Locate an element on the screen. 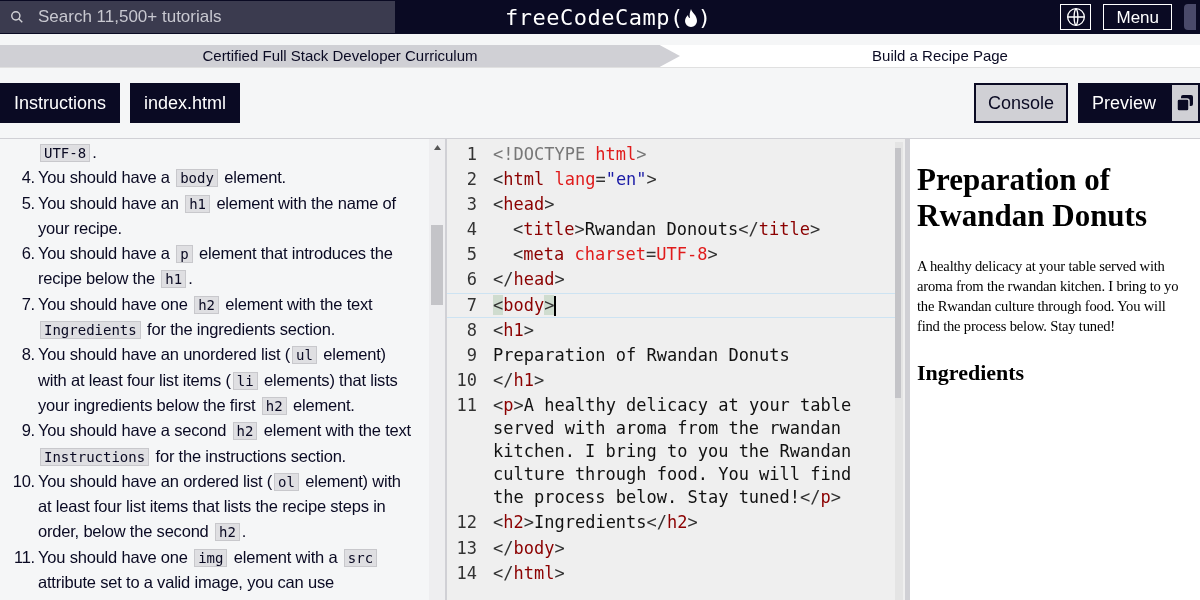 This screenshot has width=1200, height=600. menu-button: Menu is located at coordinates (1137, 17).